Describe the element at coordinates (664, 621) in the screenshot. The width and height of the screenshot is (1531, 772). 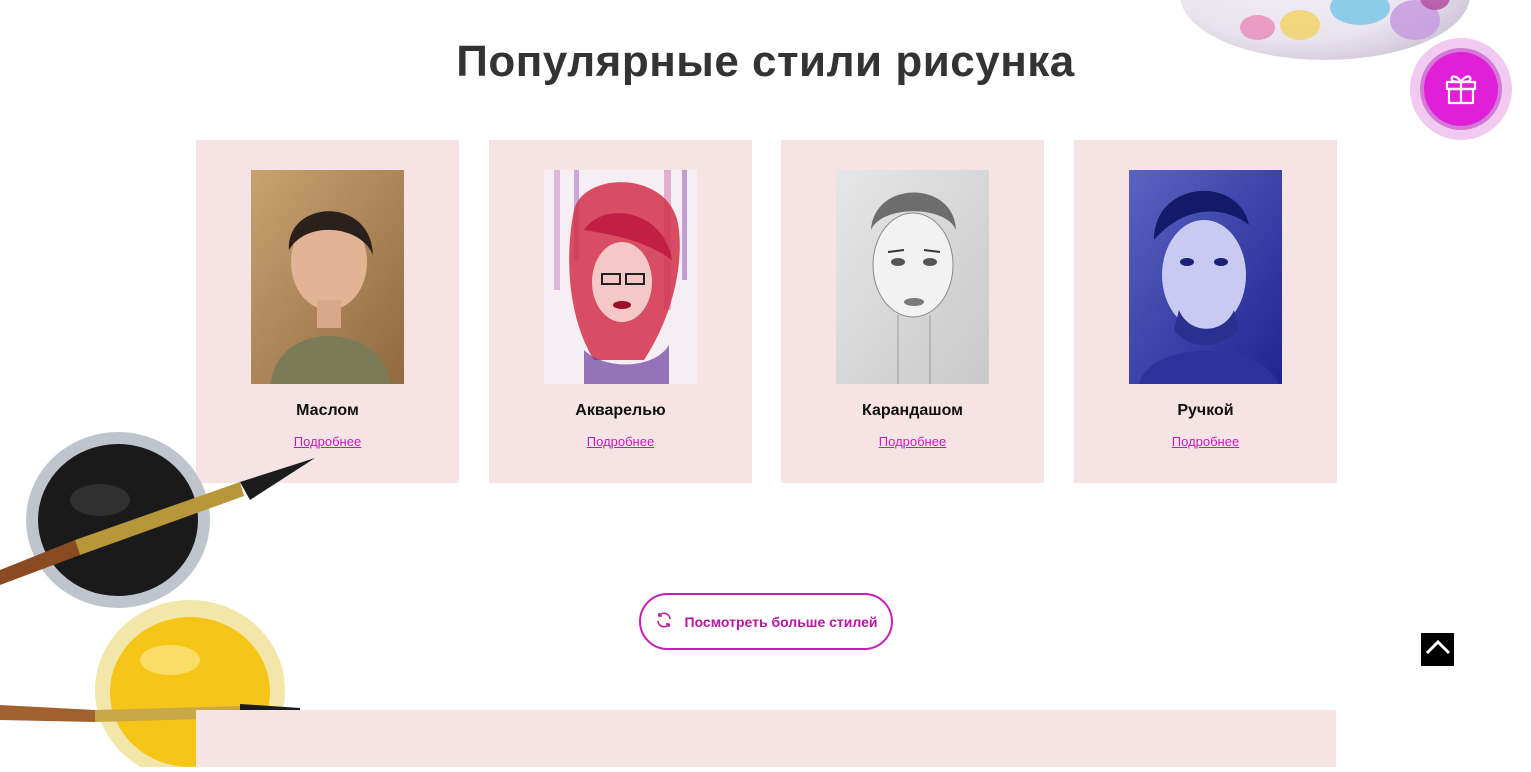
I see `refresh-icon` at that location.